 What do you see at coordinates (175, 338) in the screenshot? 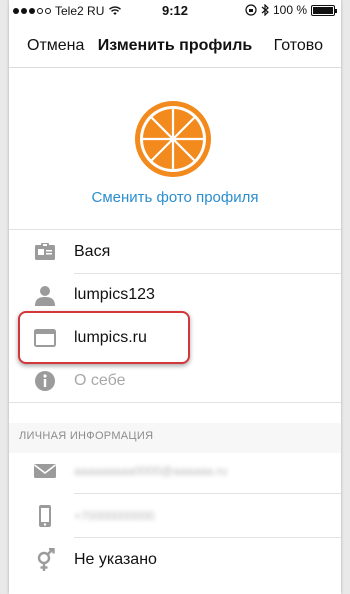
I see `website-row: lumpics.ru` at bounding box center [175, 338].